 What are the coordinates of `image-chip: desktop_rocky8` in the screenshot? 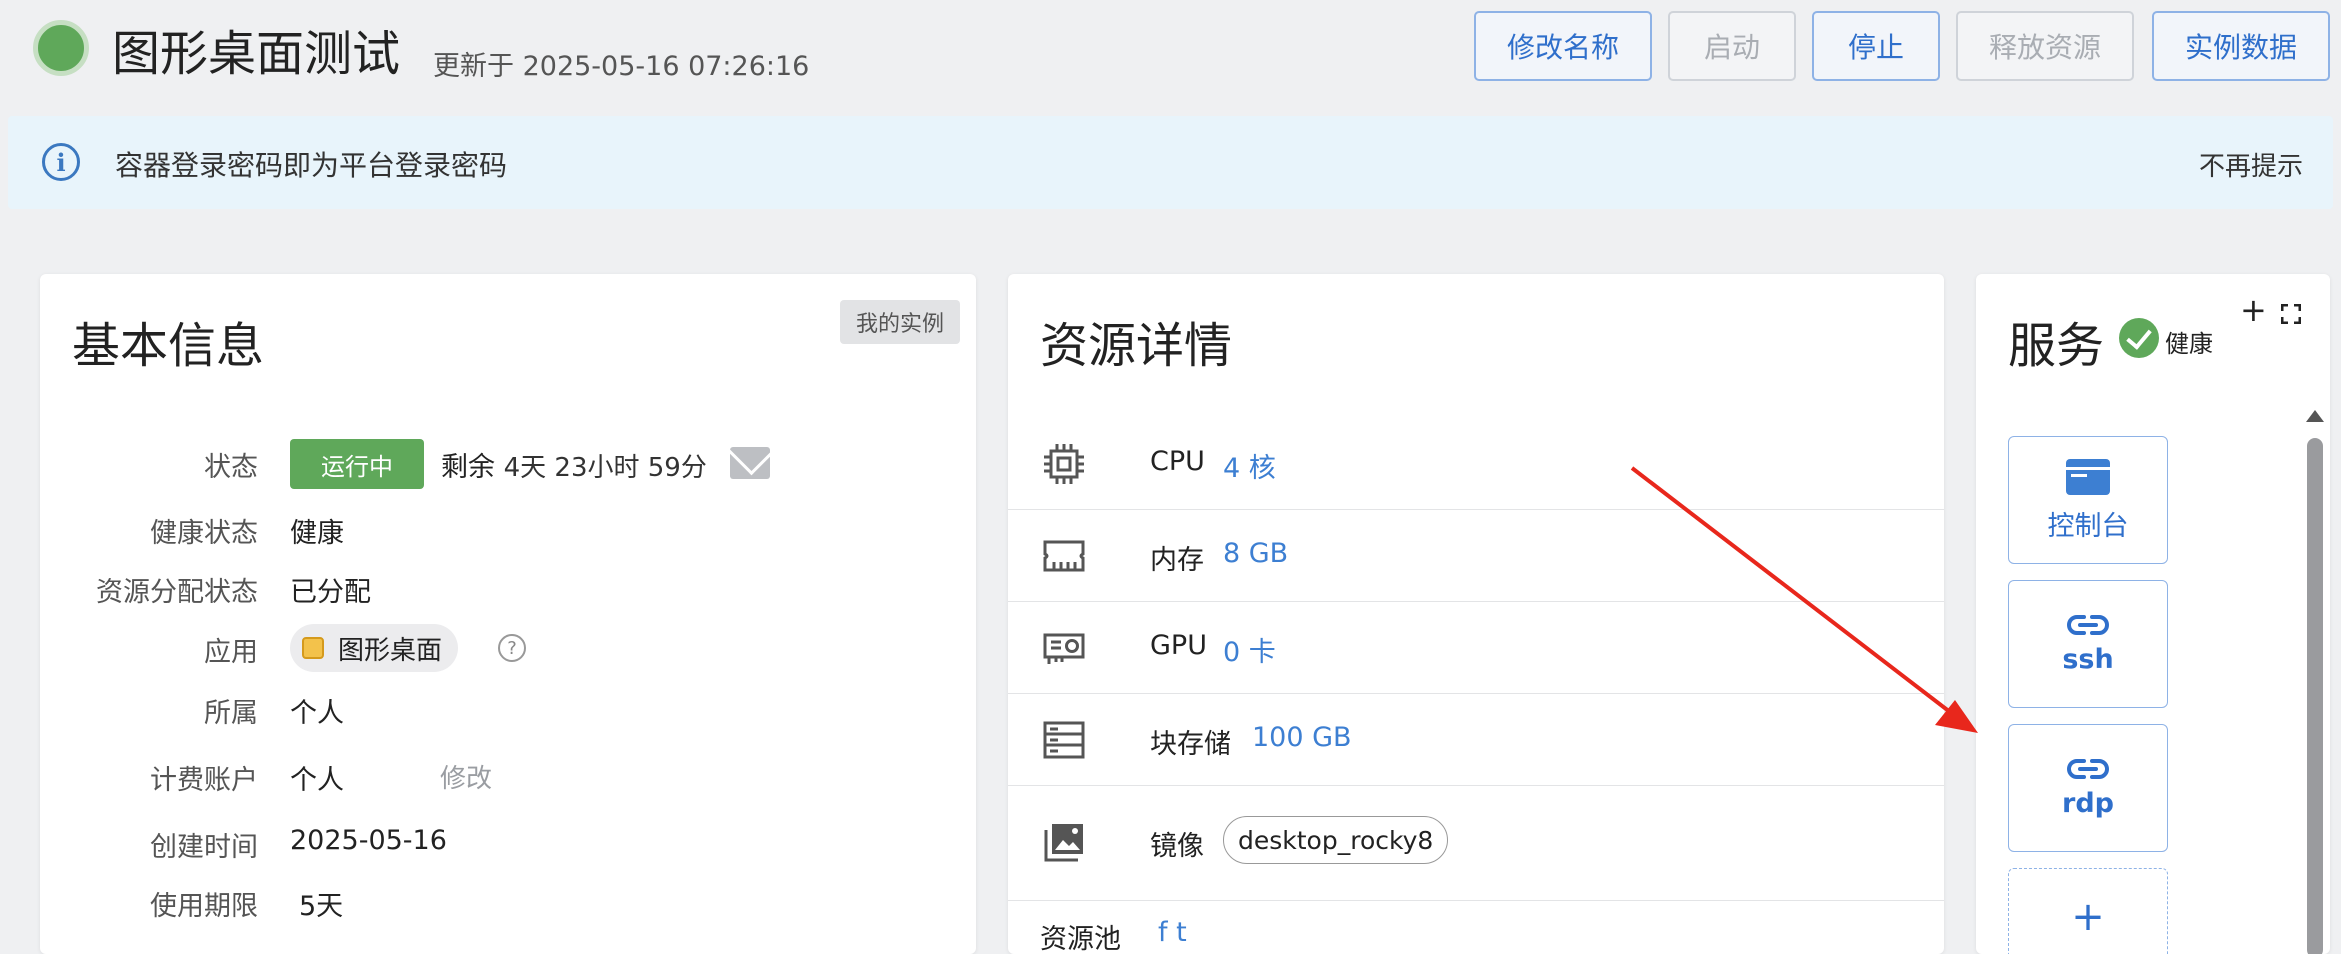 It's located at (1336, 840).